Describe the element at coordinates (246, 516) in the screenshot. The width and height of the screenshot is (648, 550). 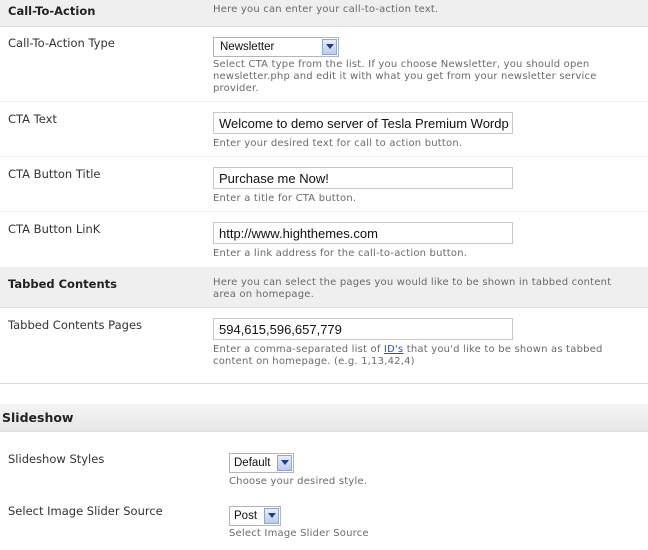
I see `slider-source-selected-value: Post` at that location.